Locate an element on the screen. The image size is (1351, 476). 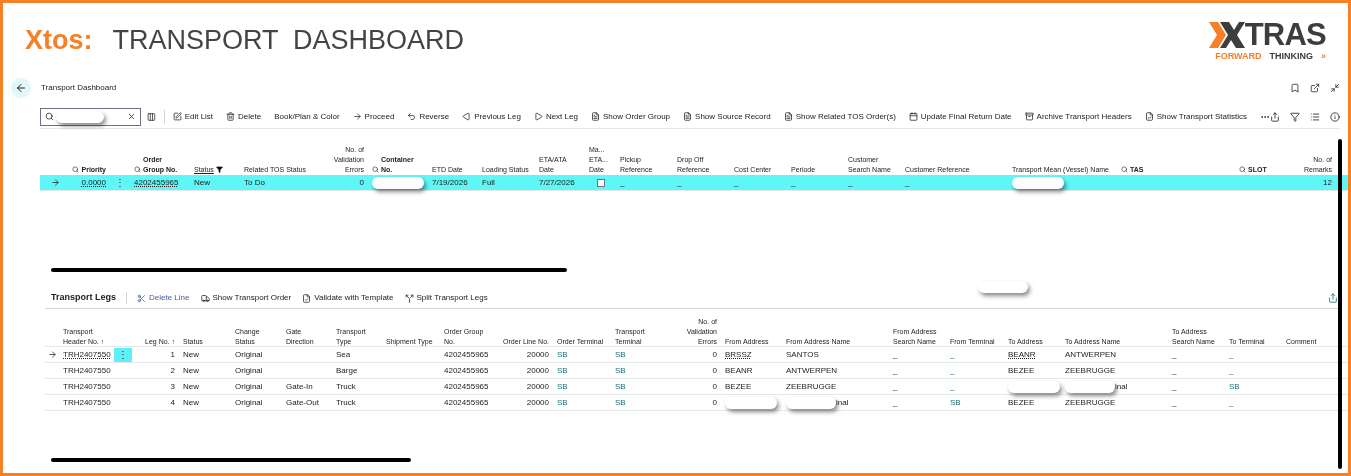
toolbar-action: Update Final Return Date is located at coordinates (960, 116).